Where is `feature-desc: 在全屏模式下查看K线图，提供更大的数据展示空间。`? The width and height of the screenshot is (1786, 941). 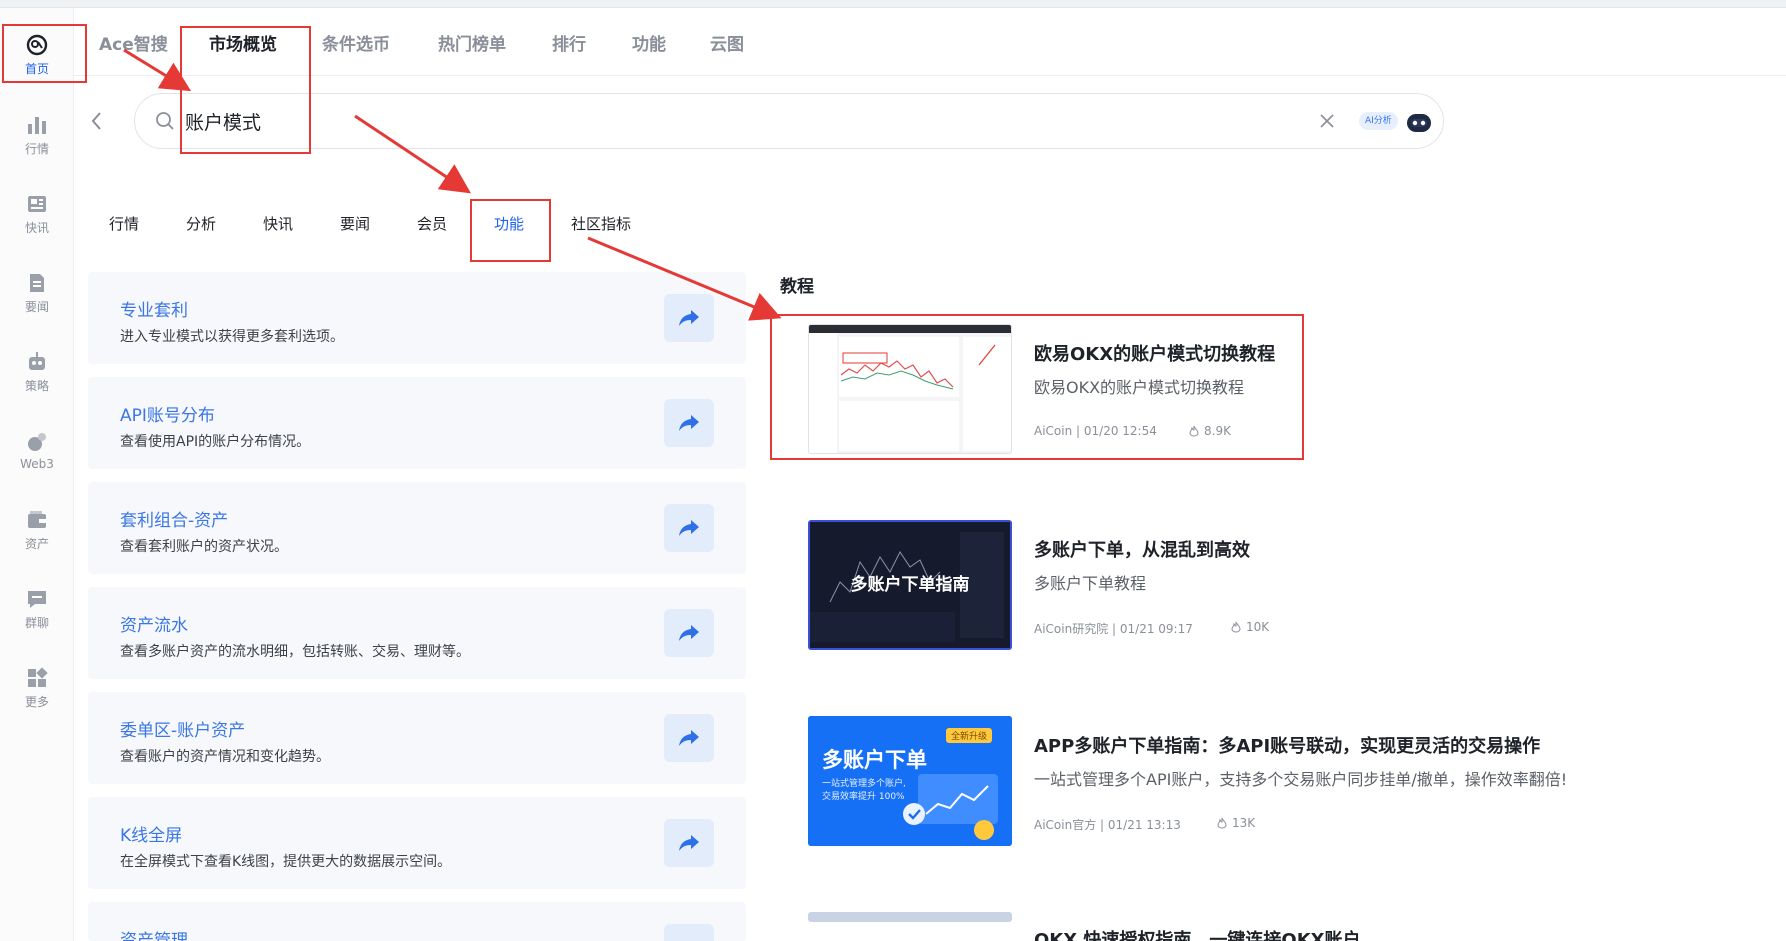 feature-desc: 在全屏模式下查看K线图，提供更大的数据展示空间。 is located at coordinates (286, 862).